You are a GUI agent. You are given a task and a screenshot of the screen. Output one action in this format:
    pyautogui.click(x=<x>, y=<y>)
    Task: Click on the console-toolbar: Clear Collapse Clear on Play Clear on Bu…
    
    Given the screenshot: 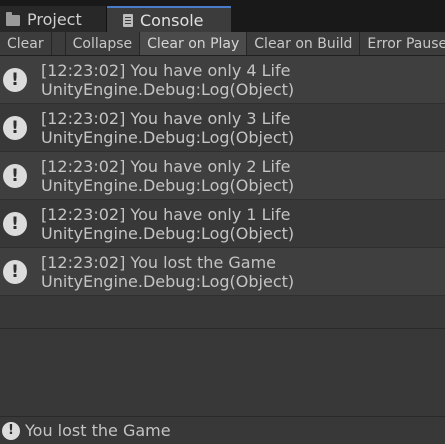 What is the action you would take?
    pyautogui.click(x=222, y=44)
    